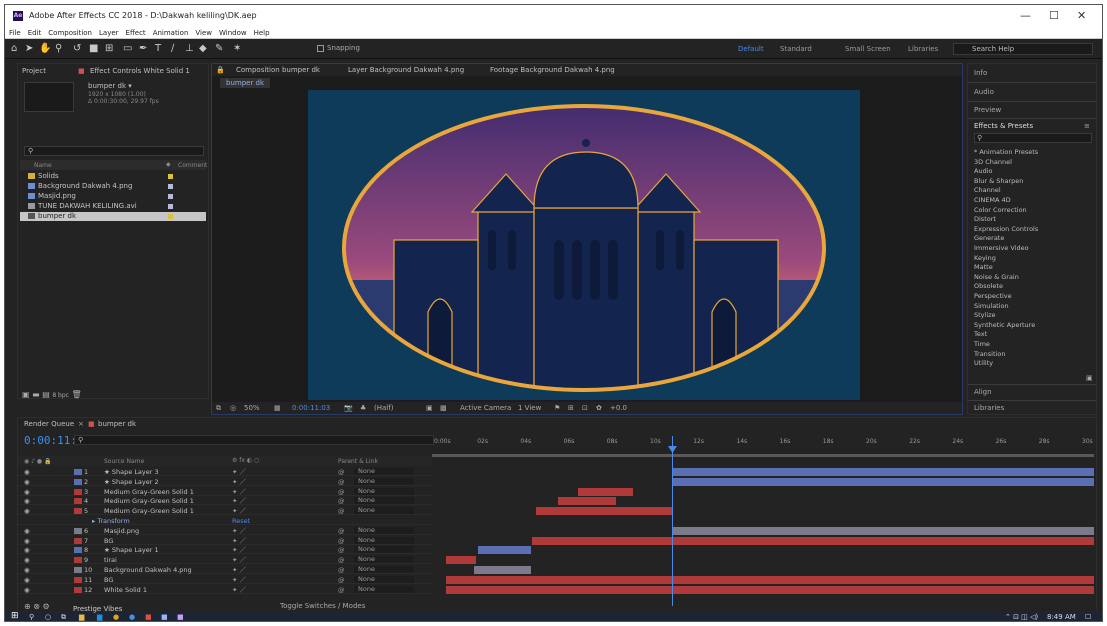  I want to click on project-search-input: ⚲, so click(114, 151).